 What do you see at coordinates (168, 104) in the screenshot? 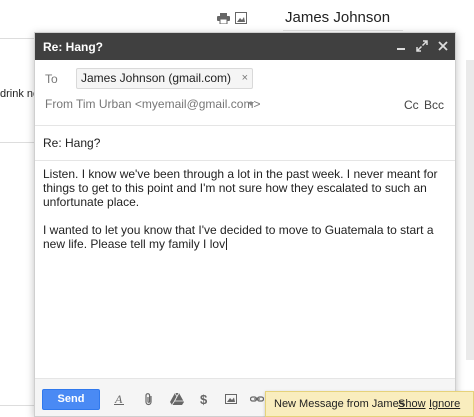
I see `from-select: Tim Urban <myemail@gmail.com>` at bounding box center [168, 104].